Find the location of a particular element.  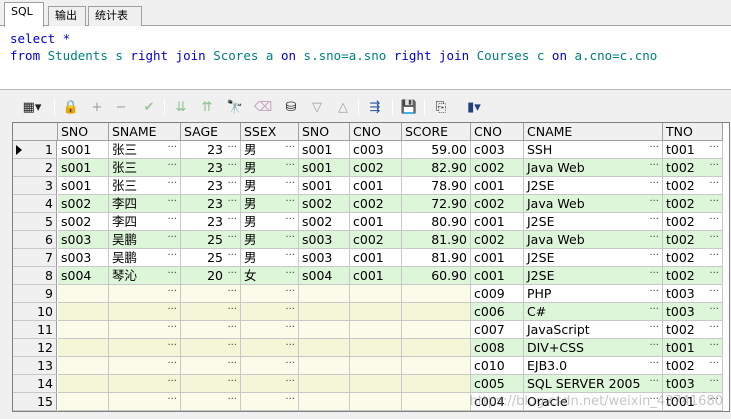

cell-sname: ··· is located at coordinates (145, 402).